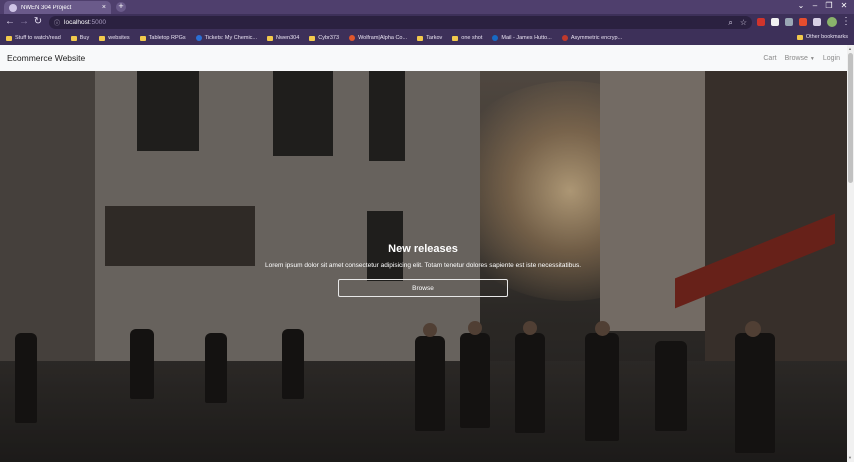 This screenshot has width=854, height=462. Describe the element at coordinates (13, 7) in the screenshot. I see `globe-icon` at that location.